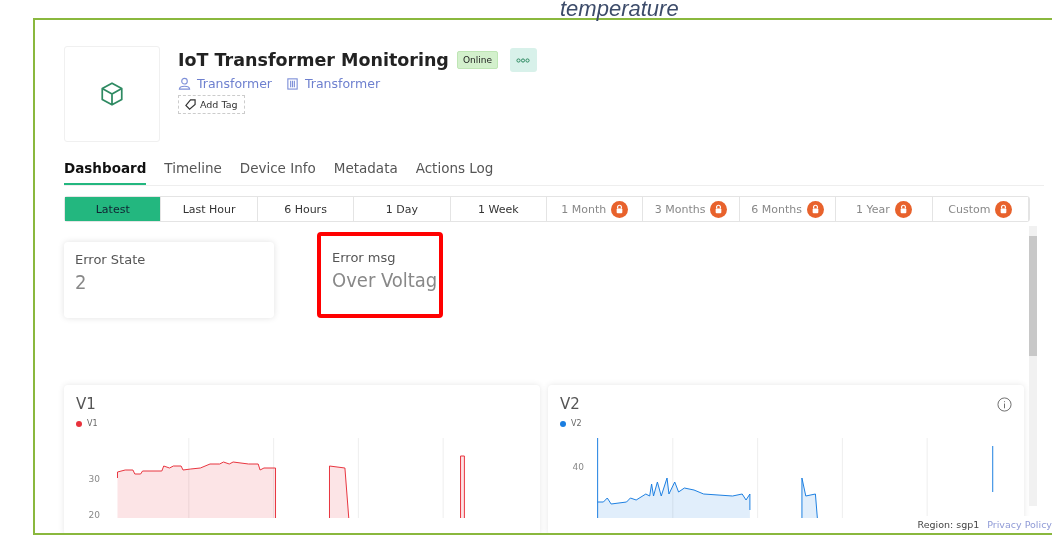 The height and width of the screenshot is (535, 1052). Describe the element at coordinates (193, 170) in the screenshot. I see `tab: Timeline` at that location.